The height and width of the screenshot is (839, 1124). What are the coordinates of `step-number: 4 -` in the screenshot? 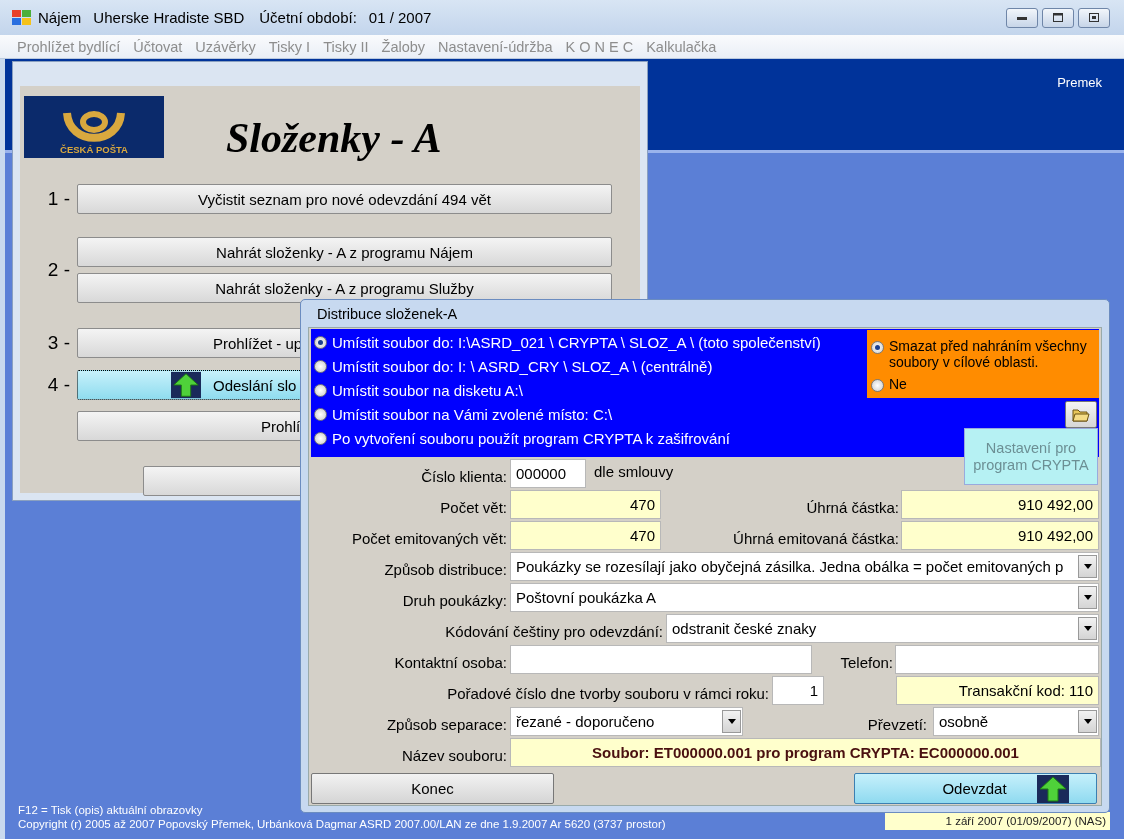 It's located at (58, 385).